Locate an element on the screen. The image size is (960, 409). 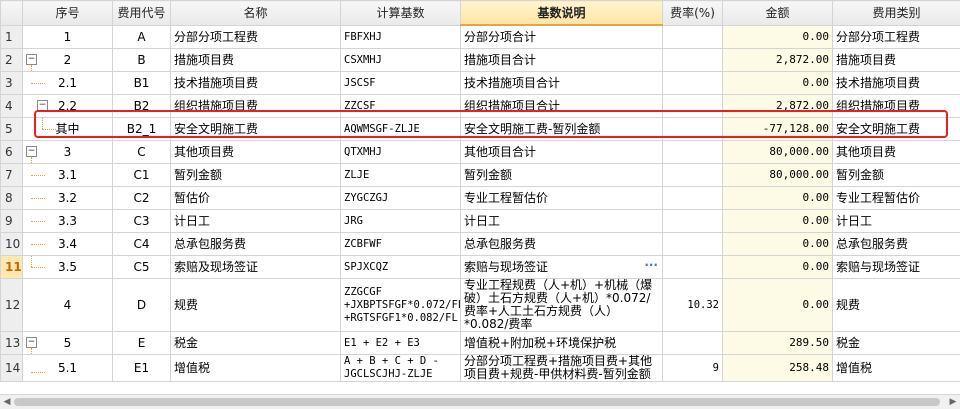
desc-cell: 计日工 is located at coordinates (561, 221).